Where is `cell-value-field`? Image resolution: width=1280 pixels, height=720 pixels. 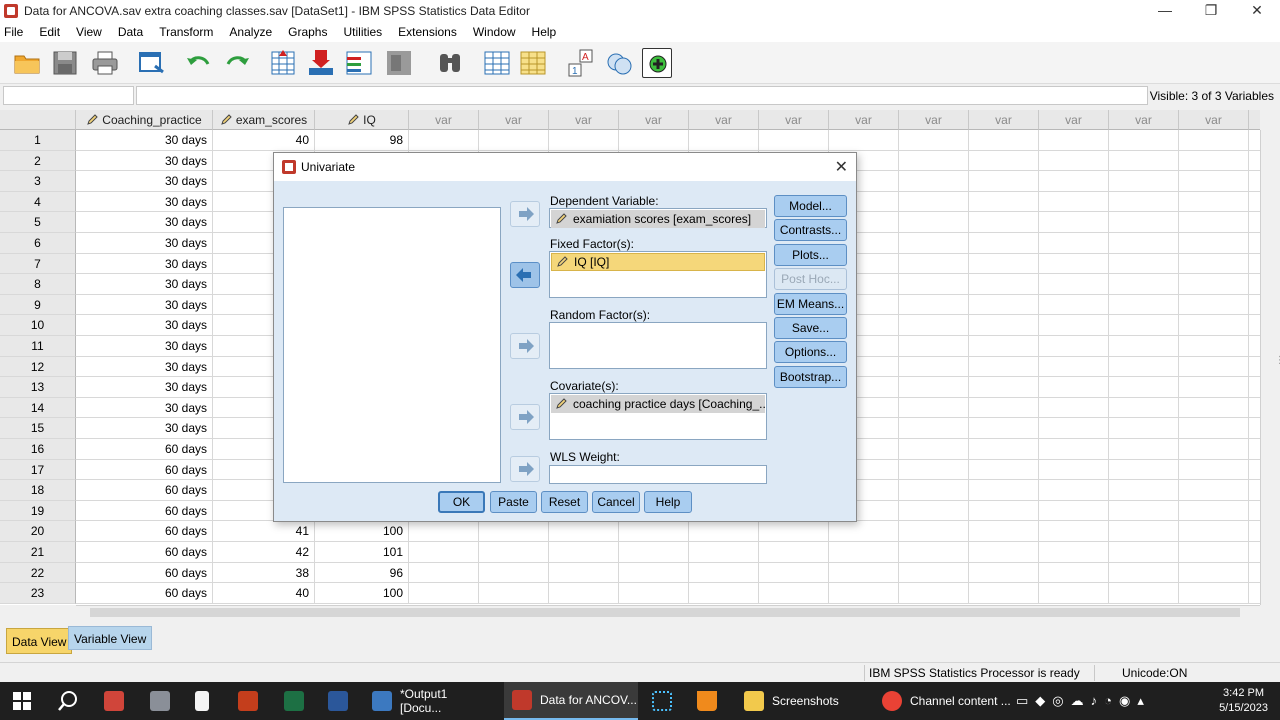
cell-value-field is located at coordinates (642, 95).